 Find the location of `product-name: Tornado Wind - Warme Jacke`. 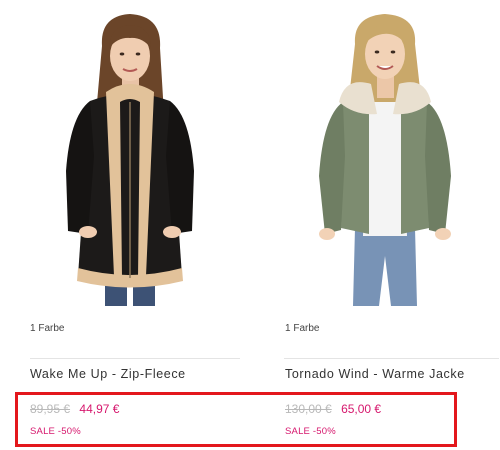

product-name: Tornado Wind - Warme Jacke is located at coordinates (375, 374).